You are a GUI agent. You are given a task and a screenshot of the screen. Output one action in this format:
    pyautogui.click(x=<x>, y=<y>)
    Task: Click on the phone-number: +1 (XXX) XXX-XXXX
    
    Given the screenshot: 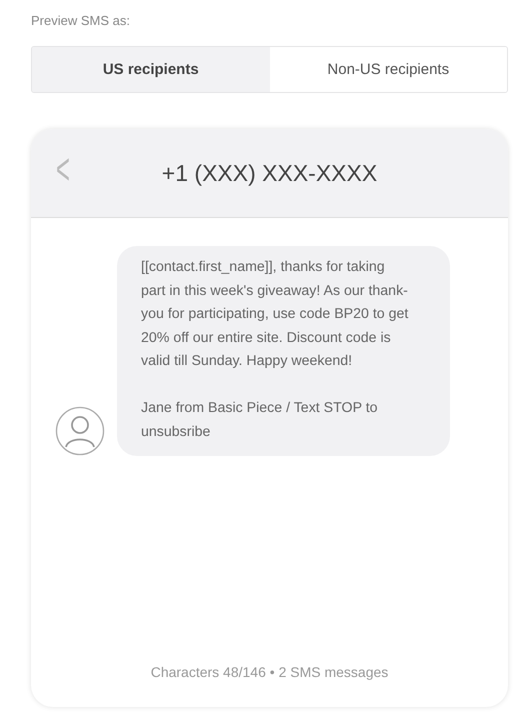 What is the action you would take?
    pyautogui.click(x=270, y=173)
    